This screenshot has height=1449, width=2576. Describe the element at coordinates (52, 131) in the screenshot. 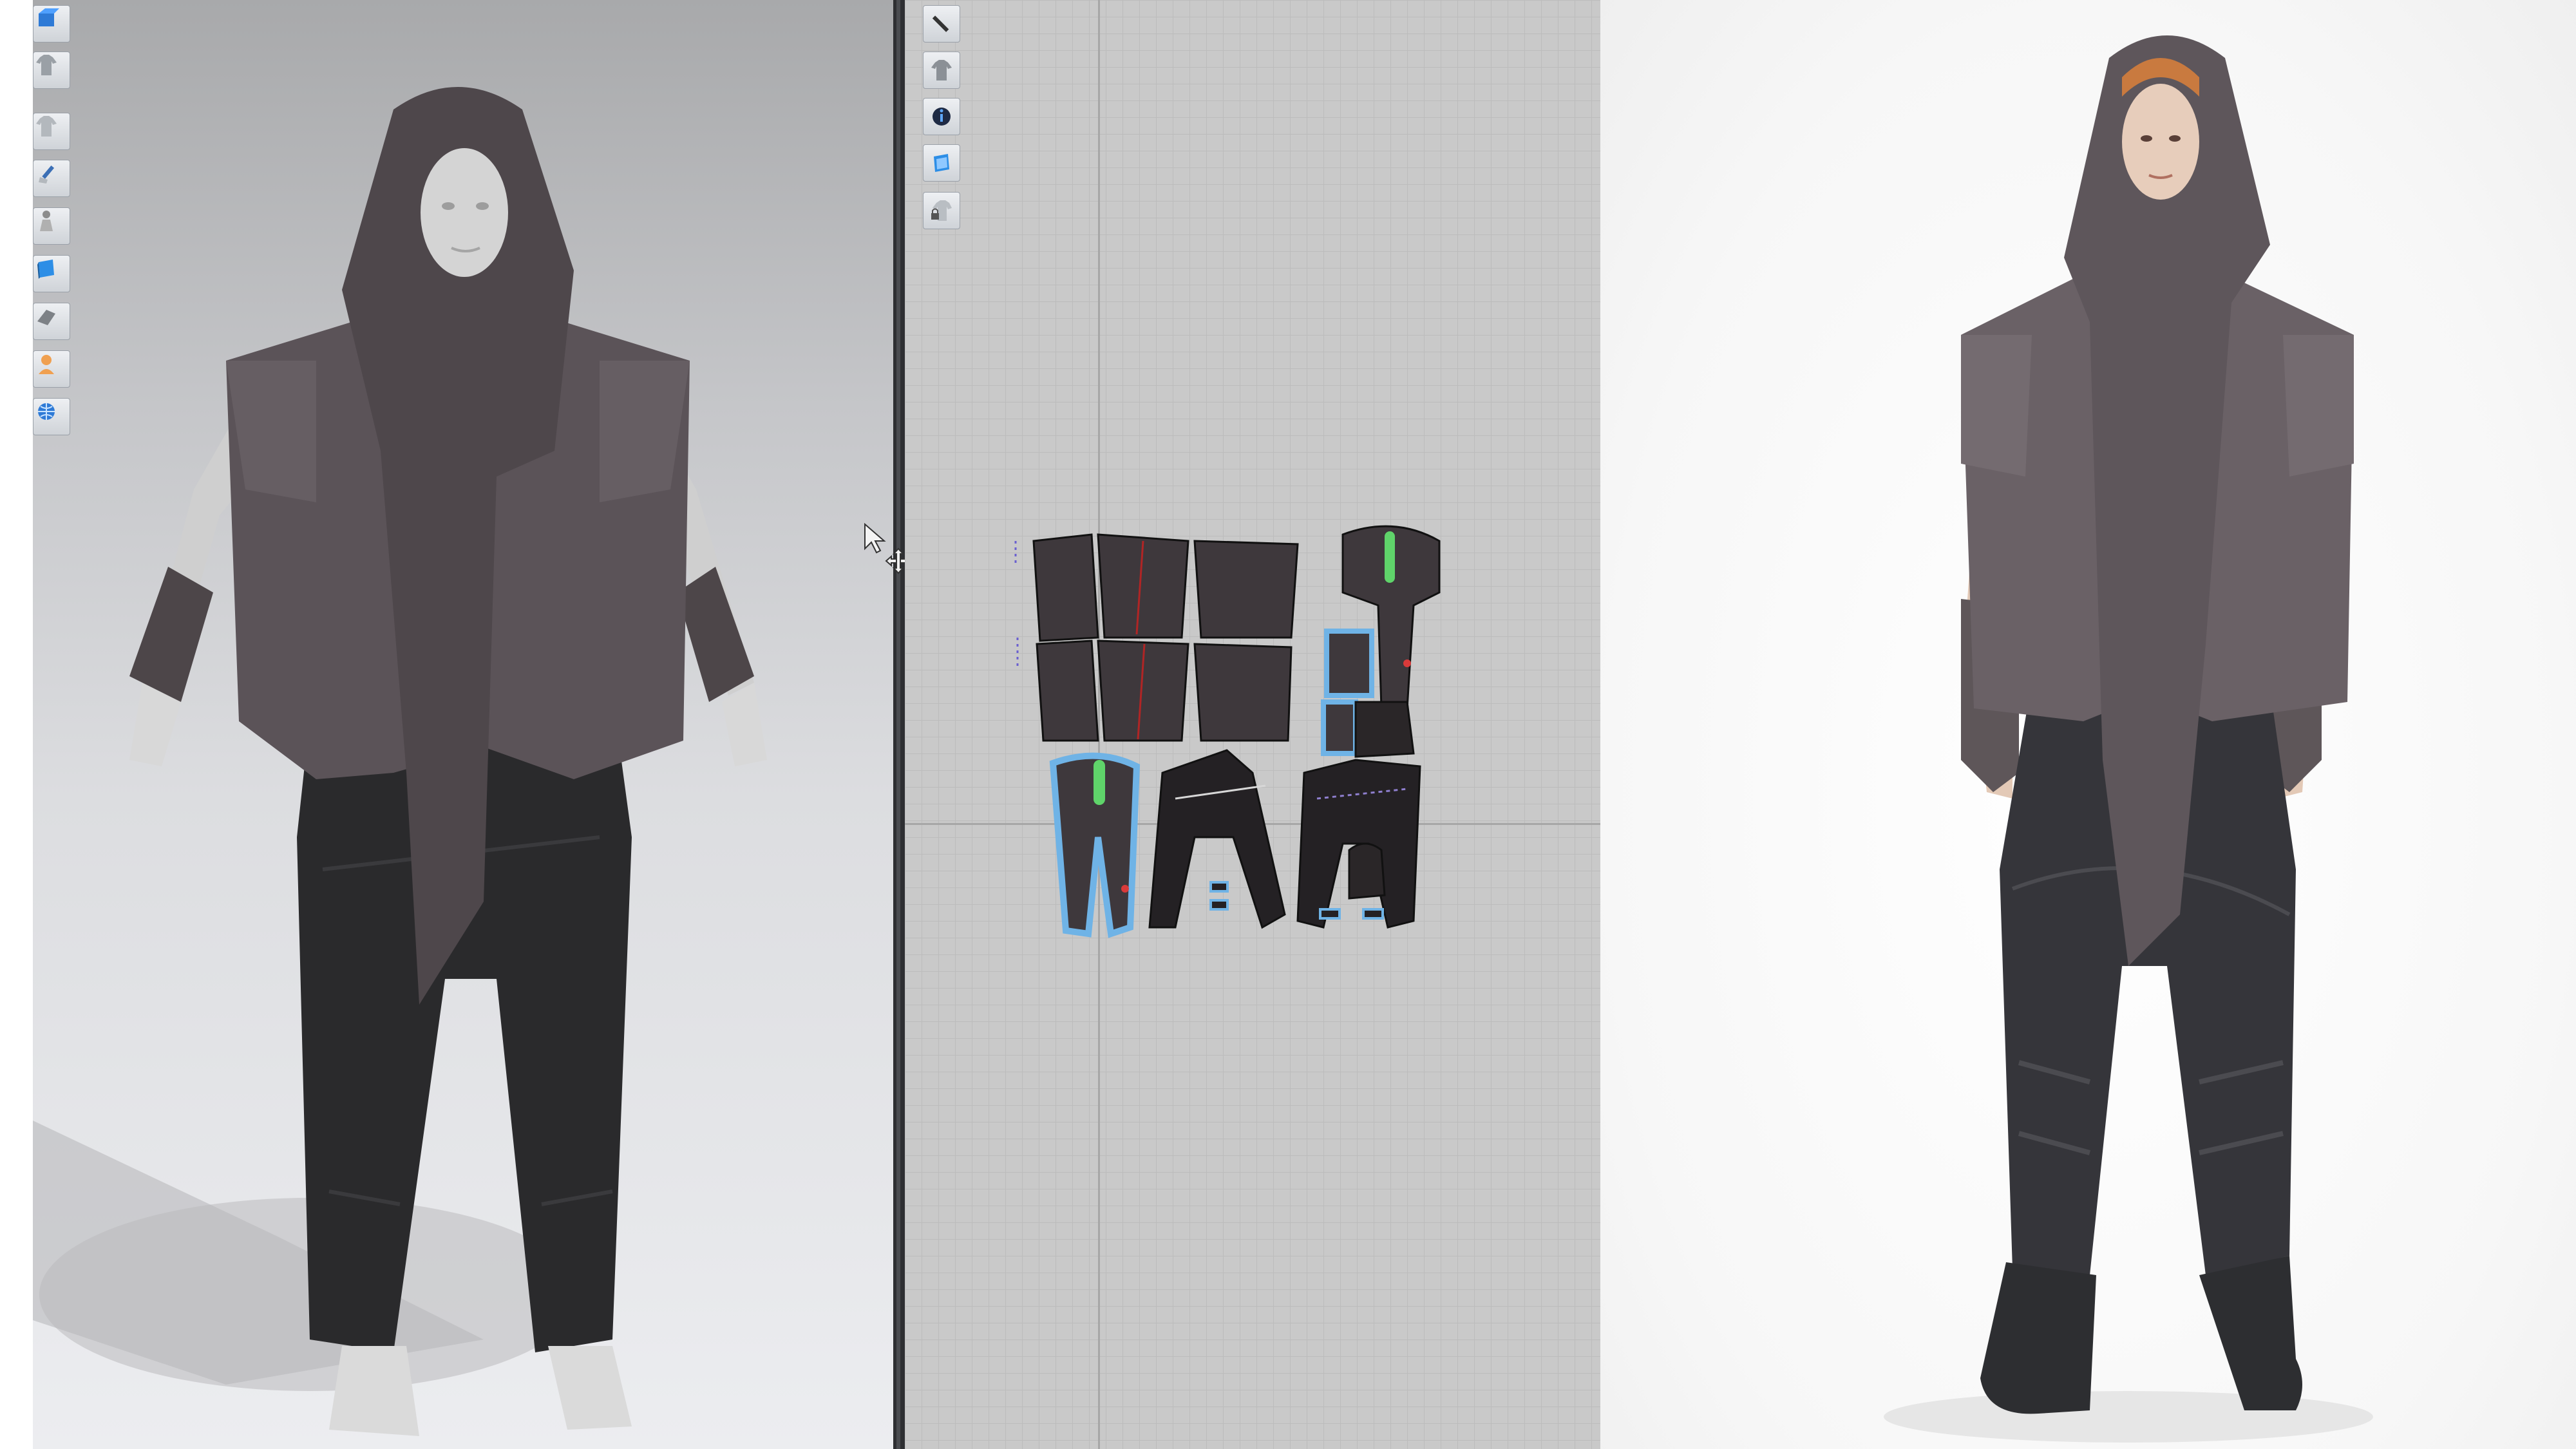

I see `garment-shirt-icon` at that location.